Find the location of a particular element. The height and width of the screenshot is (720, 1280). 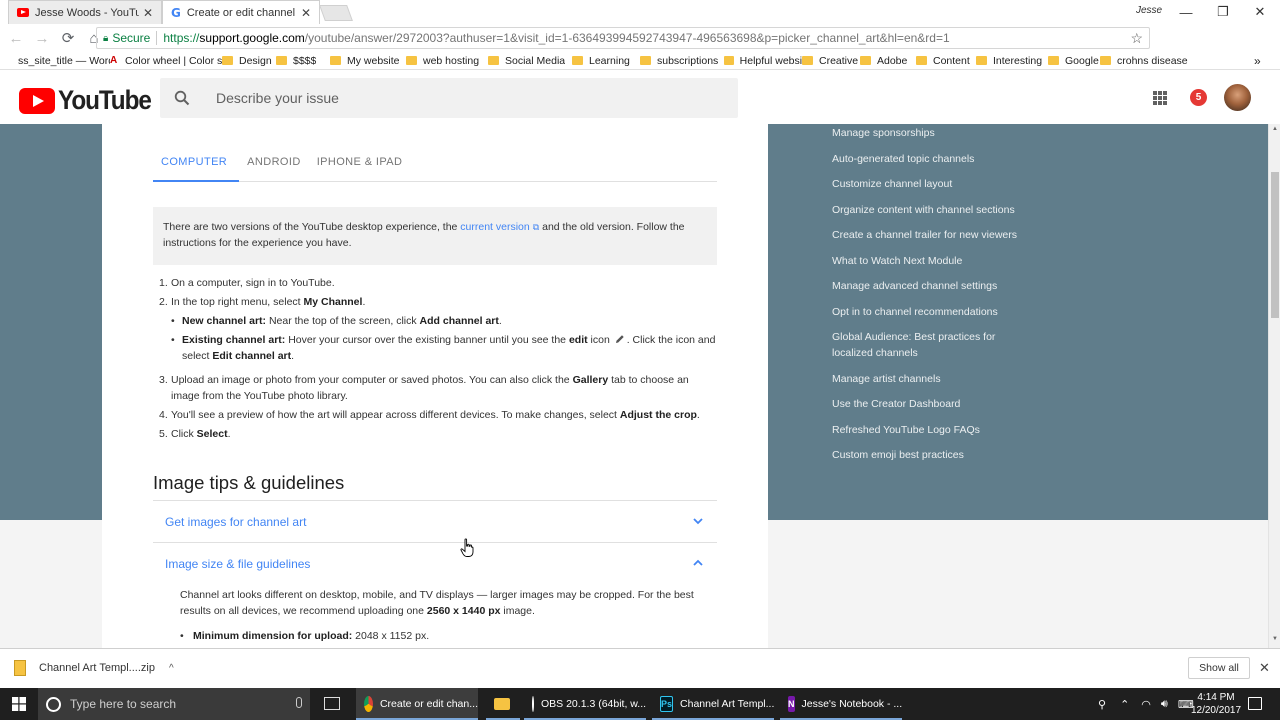

people-icon: ⚲ is located at coordinates (1102, 704).